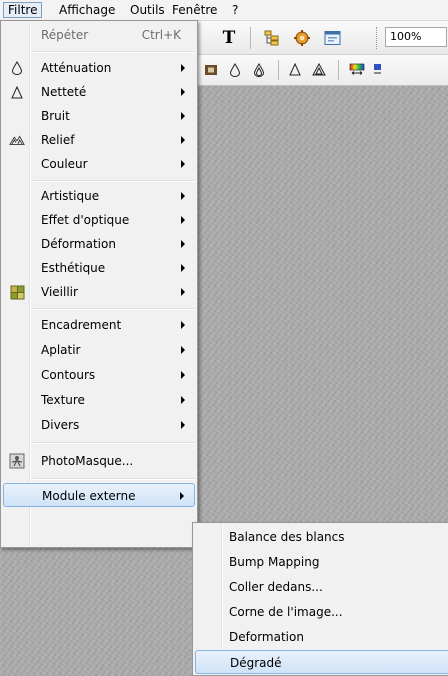 This screenshot has width=448, height=676. I want to click on window-icon, so click(332, 38).